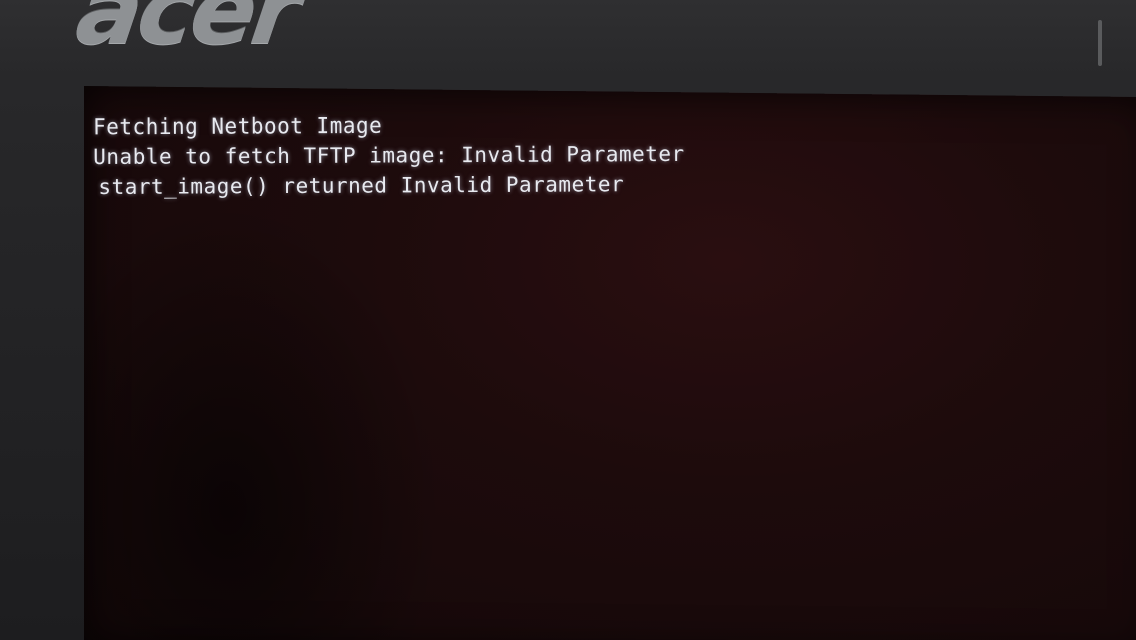 The height and width of the screenshot is (640, 1136). What do you see at coordinates (187, 33) in the screenshot?
I see `brand-logo: acer` at bounding box center [187, 33].